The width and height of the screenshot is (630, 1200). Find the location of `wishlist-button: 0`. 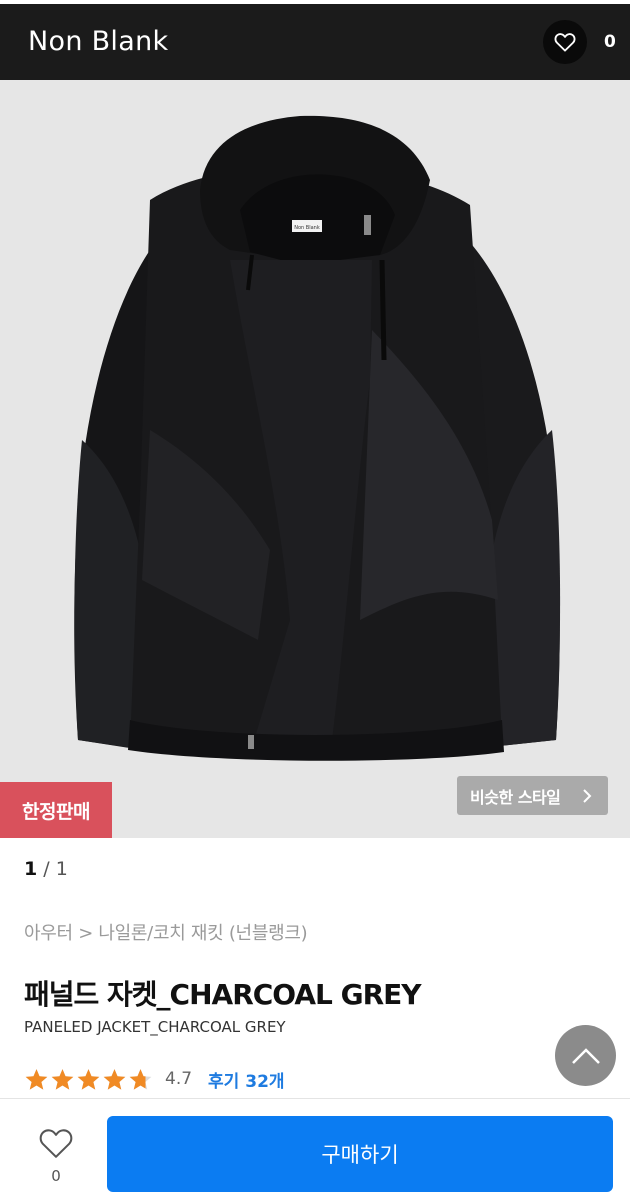

wishlist-button: 0 is located at coordinates (56, 1156).